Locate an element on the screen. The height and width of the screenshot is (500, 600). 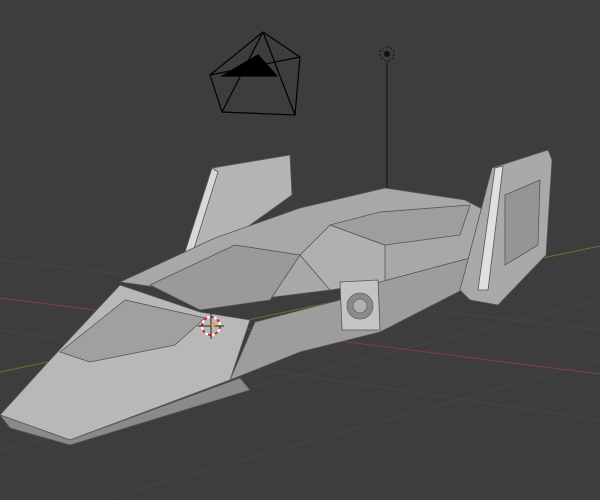
camera-icon is located at coordinates (255, 73).